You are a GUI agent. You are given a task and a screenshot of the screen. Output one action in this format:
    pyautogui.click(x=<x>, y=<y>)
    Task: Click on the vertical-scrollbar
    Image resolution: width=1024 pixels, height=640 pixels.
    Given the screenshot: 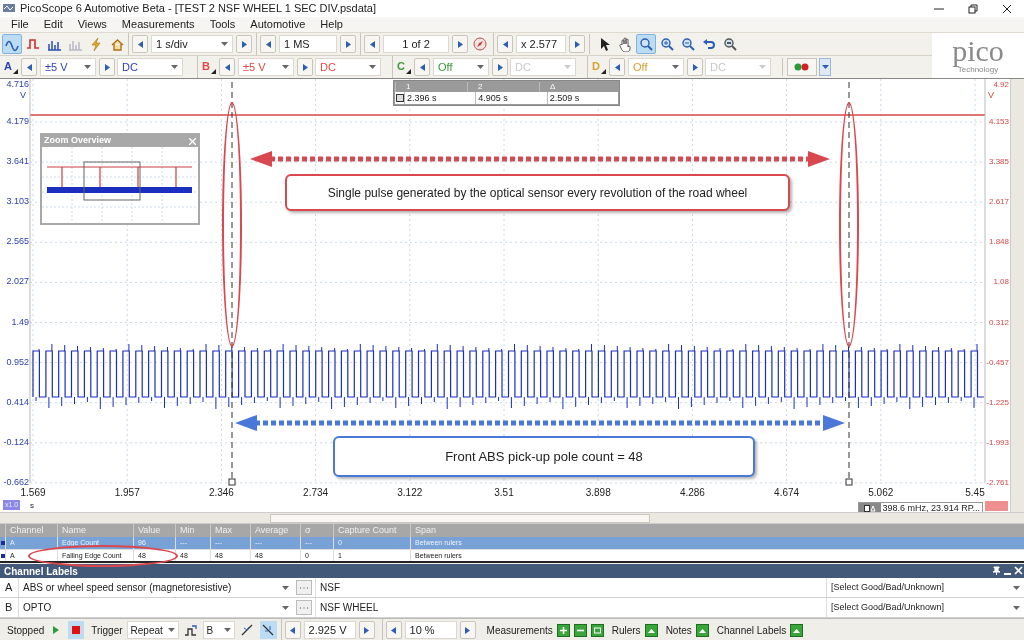 What is the action you would take?
    pyautogui.click(x=1017, y=295)
    